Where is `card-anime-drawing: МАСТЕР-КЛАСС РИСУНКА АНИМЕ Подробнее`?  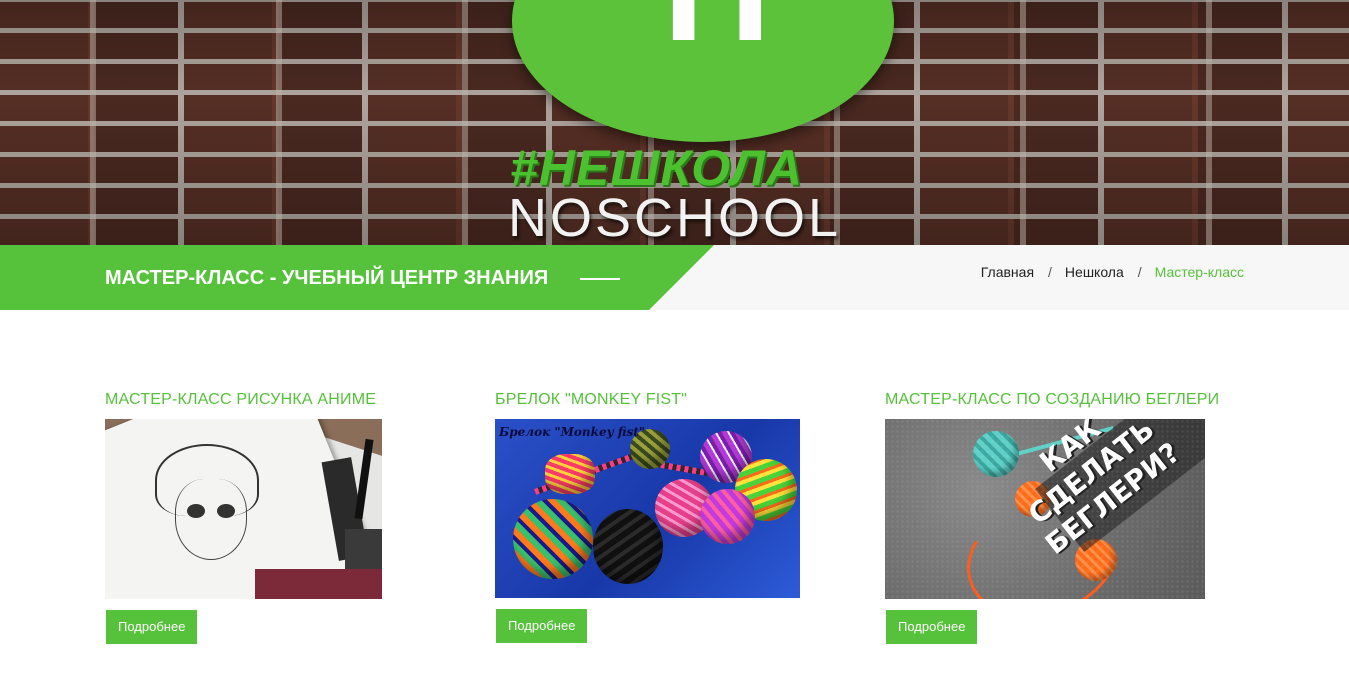 card-anime-drawing: МАСТЕР-КЛАСС РИСУНКА АНИМЕ Подробнее is located at coordinates (243, 516).